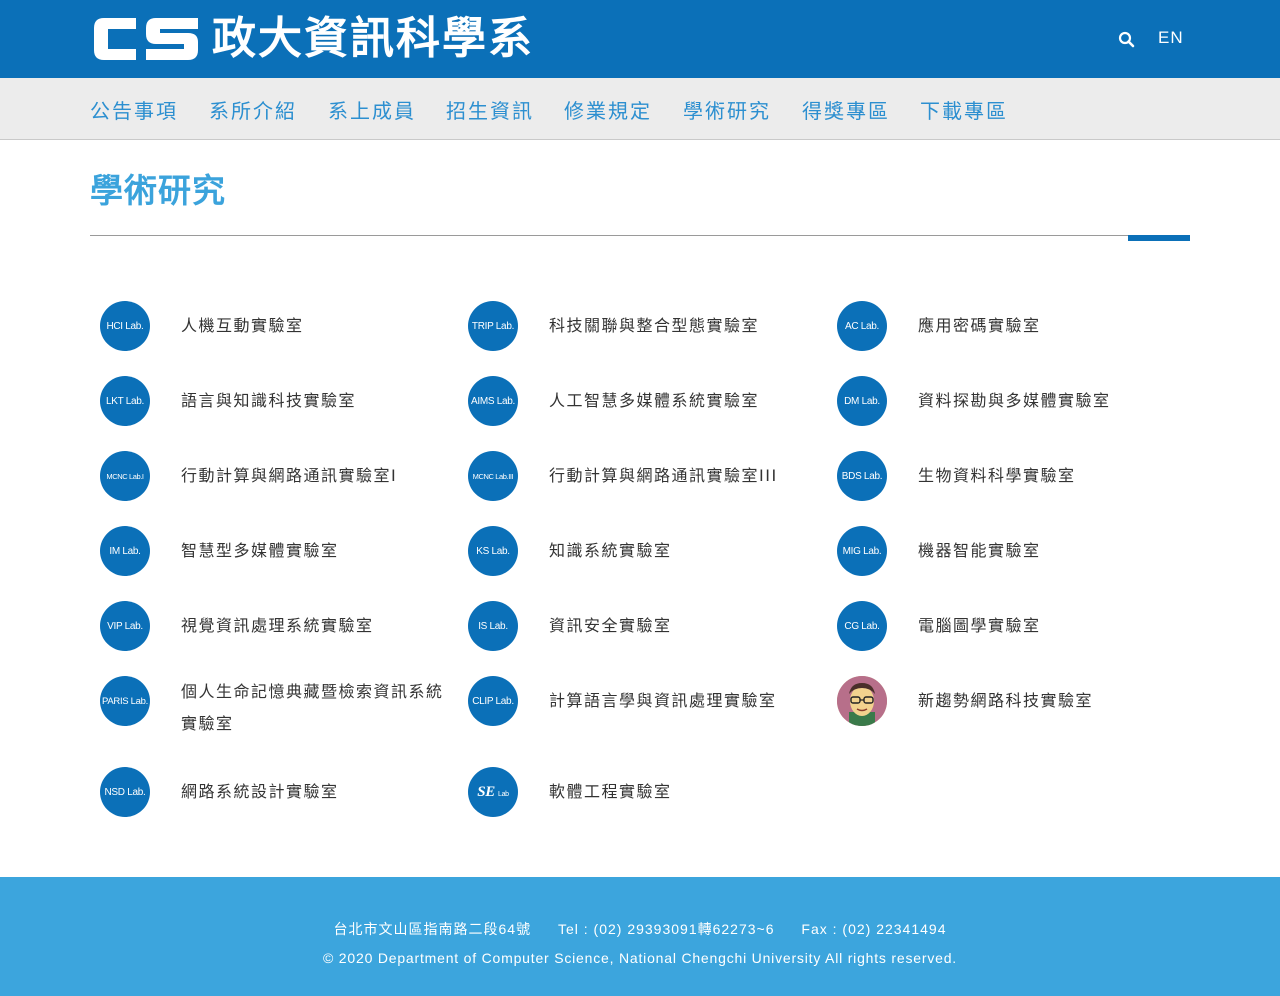 Image resolution: width=1280 pixels, height=996 pixels. Describe the element at coordinates (125, 401) in the screenshot. I see `lab-badge-icon: LKT Lab.` at that location.